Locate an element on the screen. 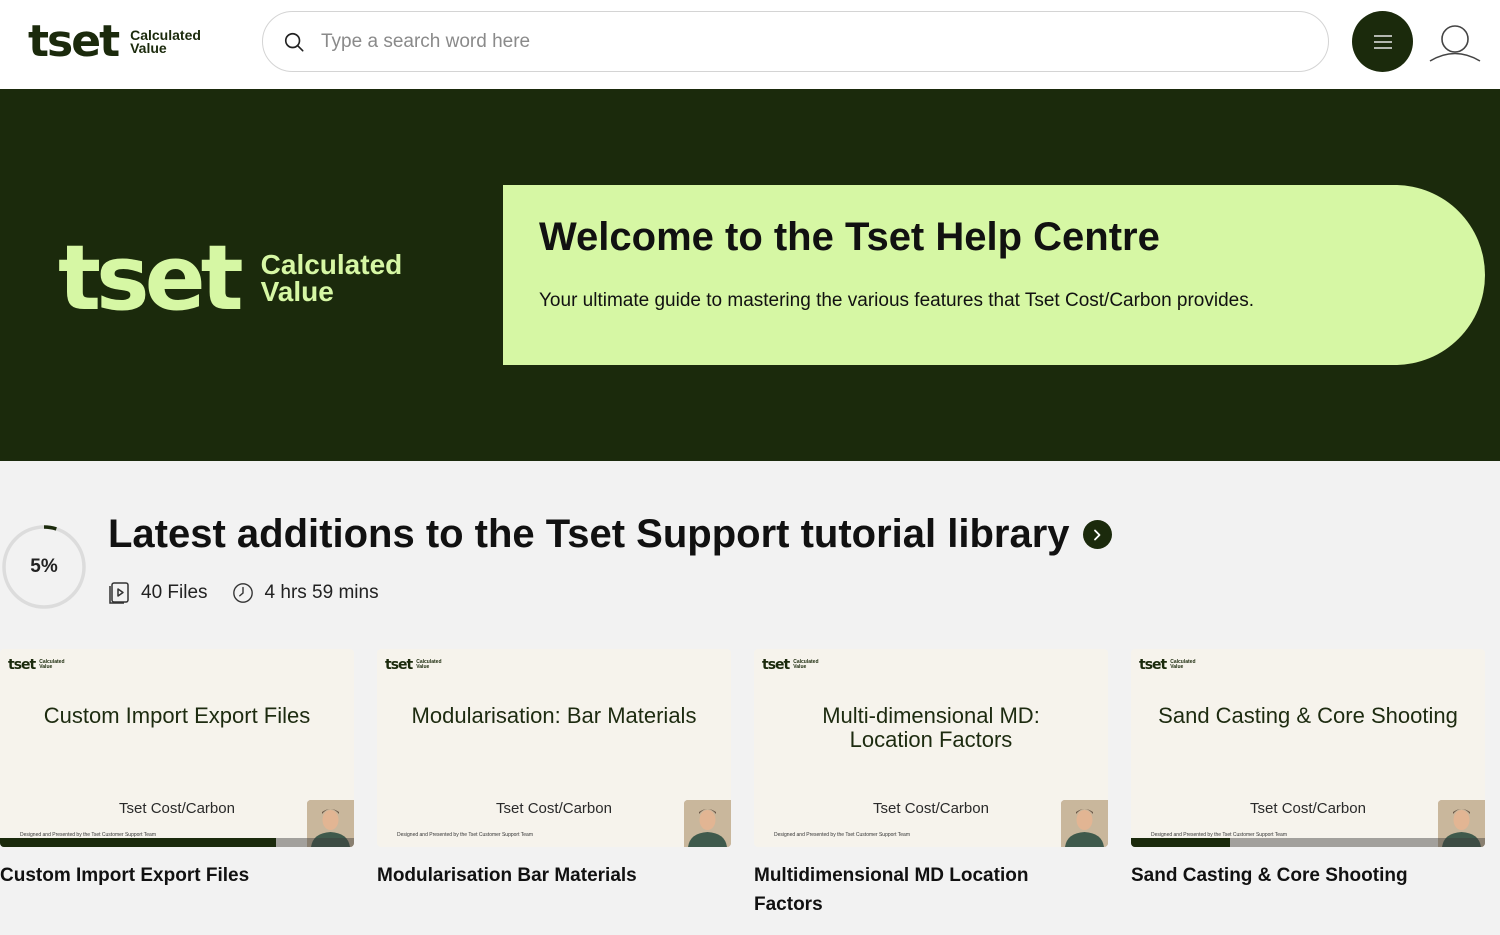 The height and width of the screenshot is (935, 1500). hero-logo-mark: tset is located at coordinates (151, 278).